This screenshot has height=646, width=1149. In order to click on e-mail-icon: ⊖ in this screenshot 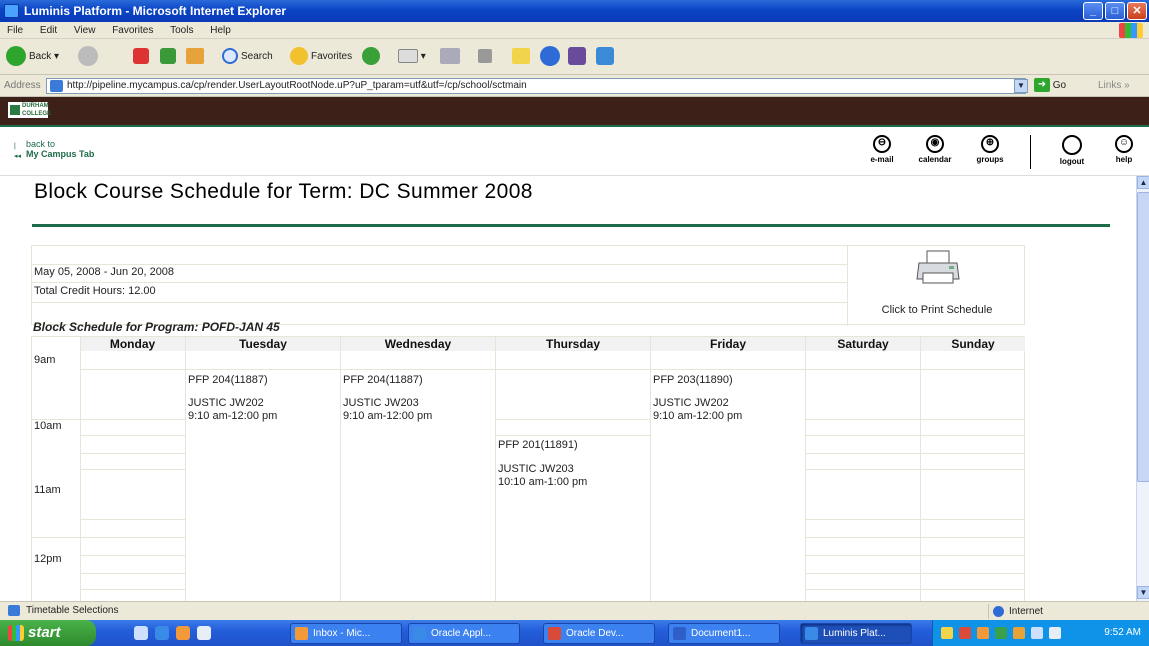, I will do `click(882, 144)`.